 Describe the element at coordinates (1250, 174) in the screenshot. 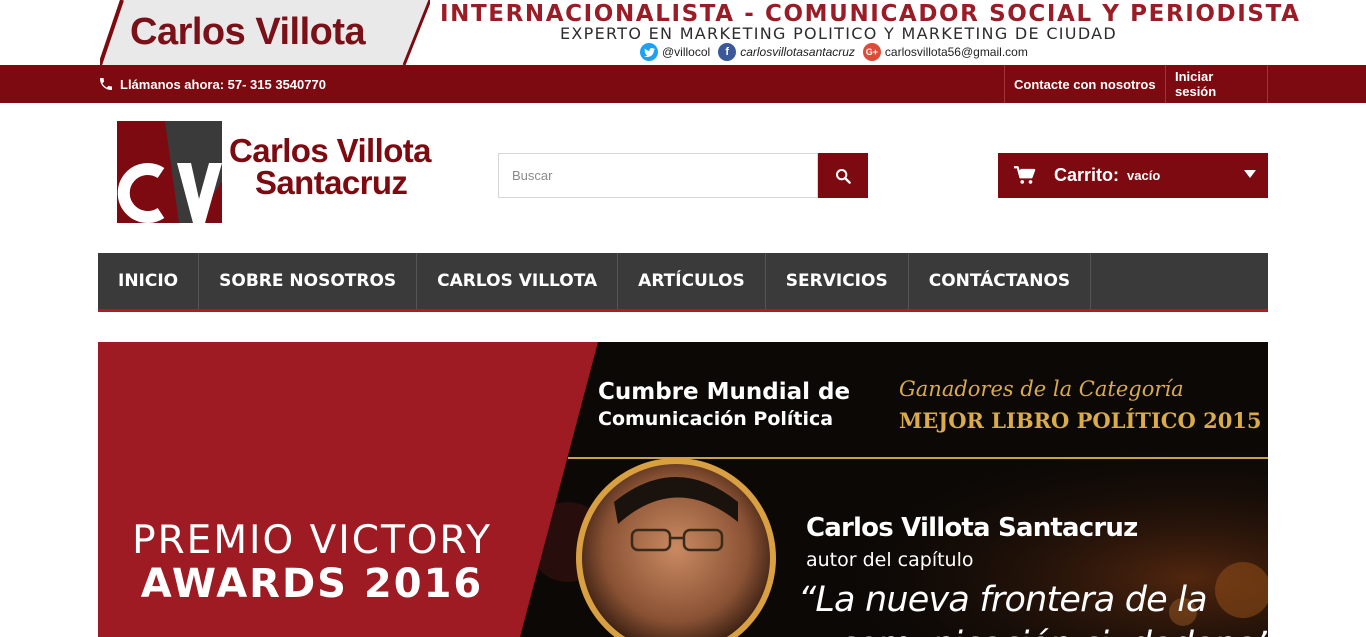

I see `chevron-down-icon` at that location.